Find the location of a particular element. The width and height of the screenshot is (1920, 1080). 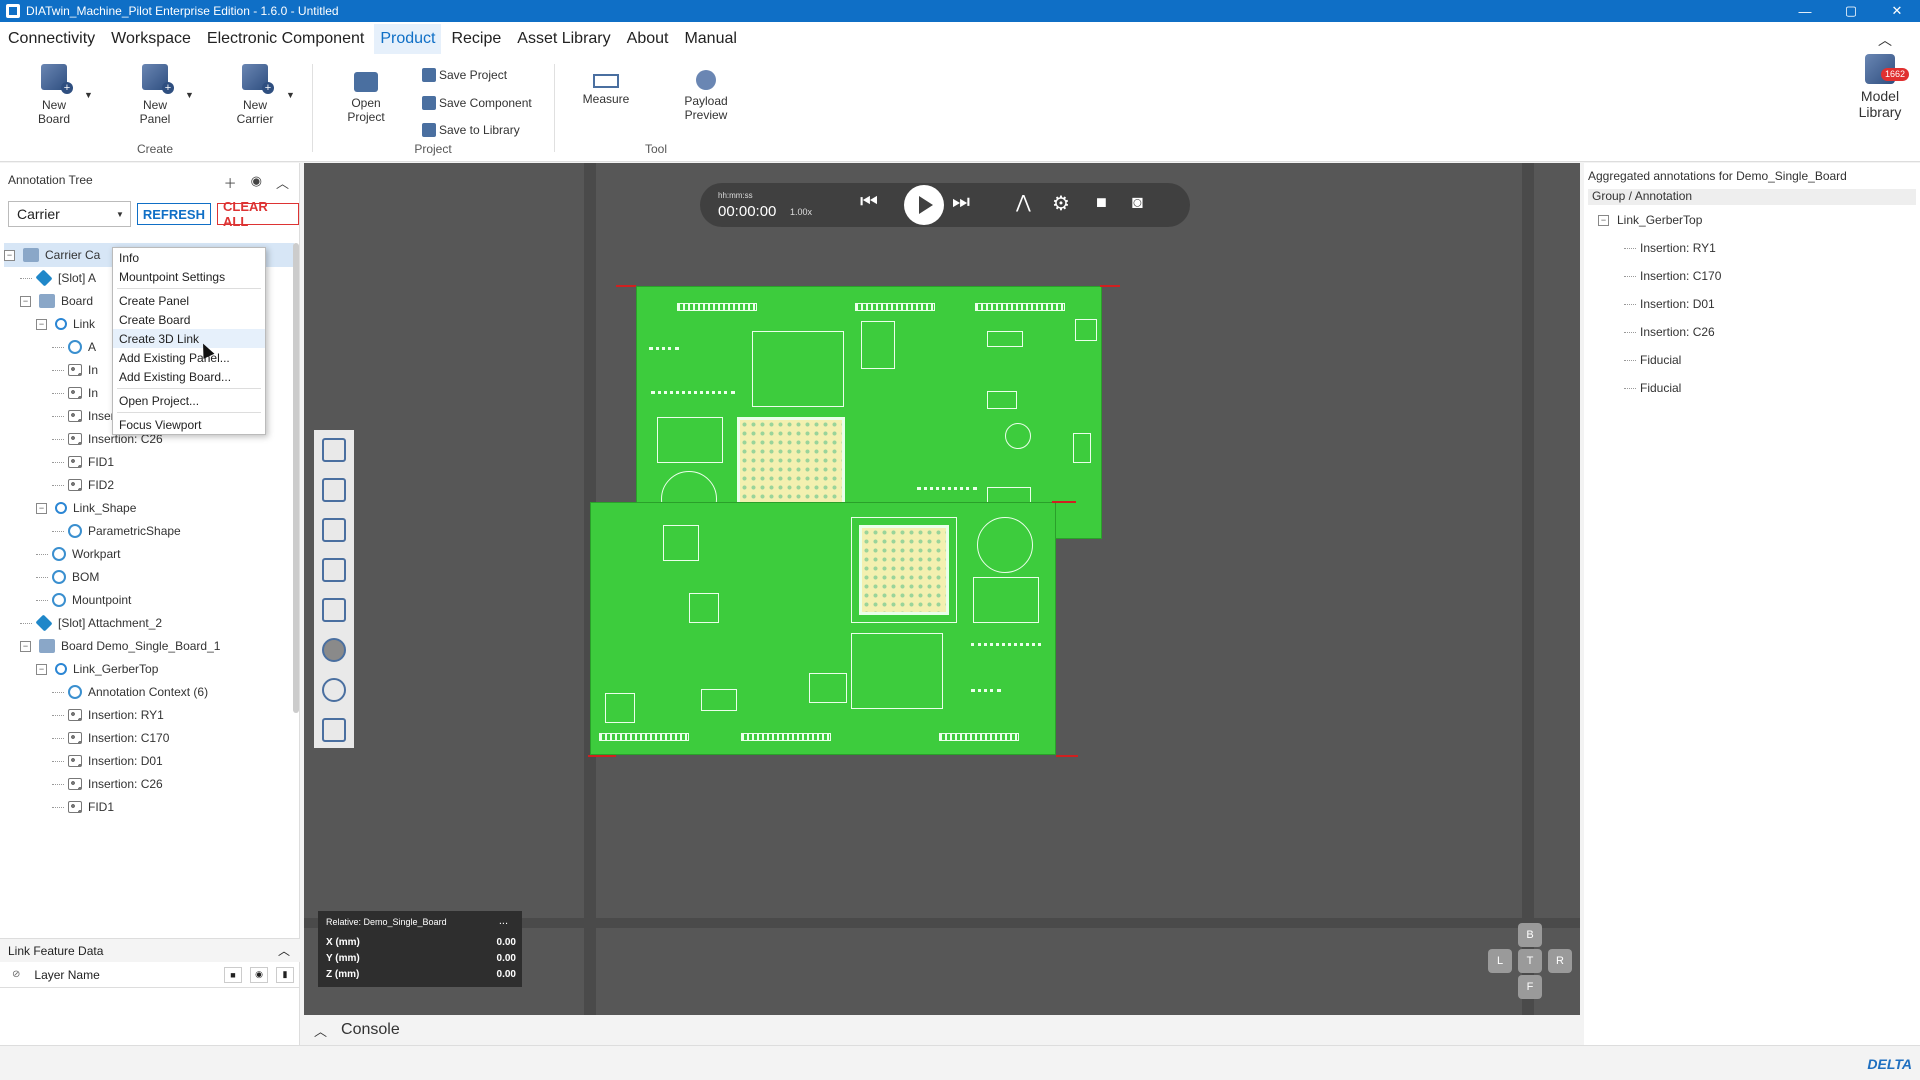

tree-row: Mountpoint is located at coordinates (165, 600).